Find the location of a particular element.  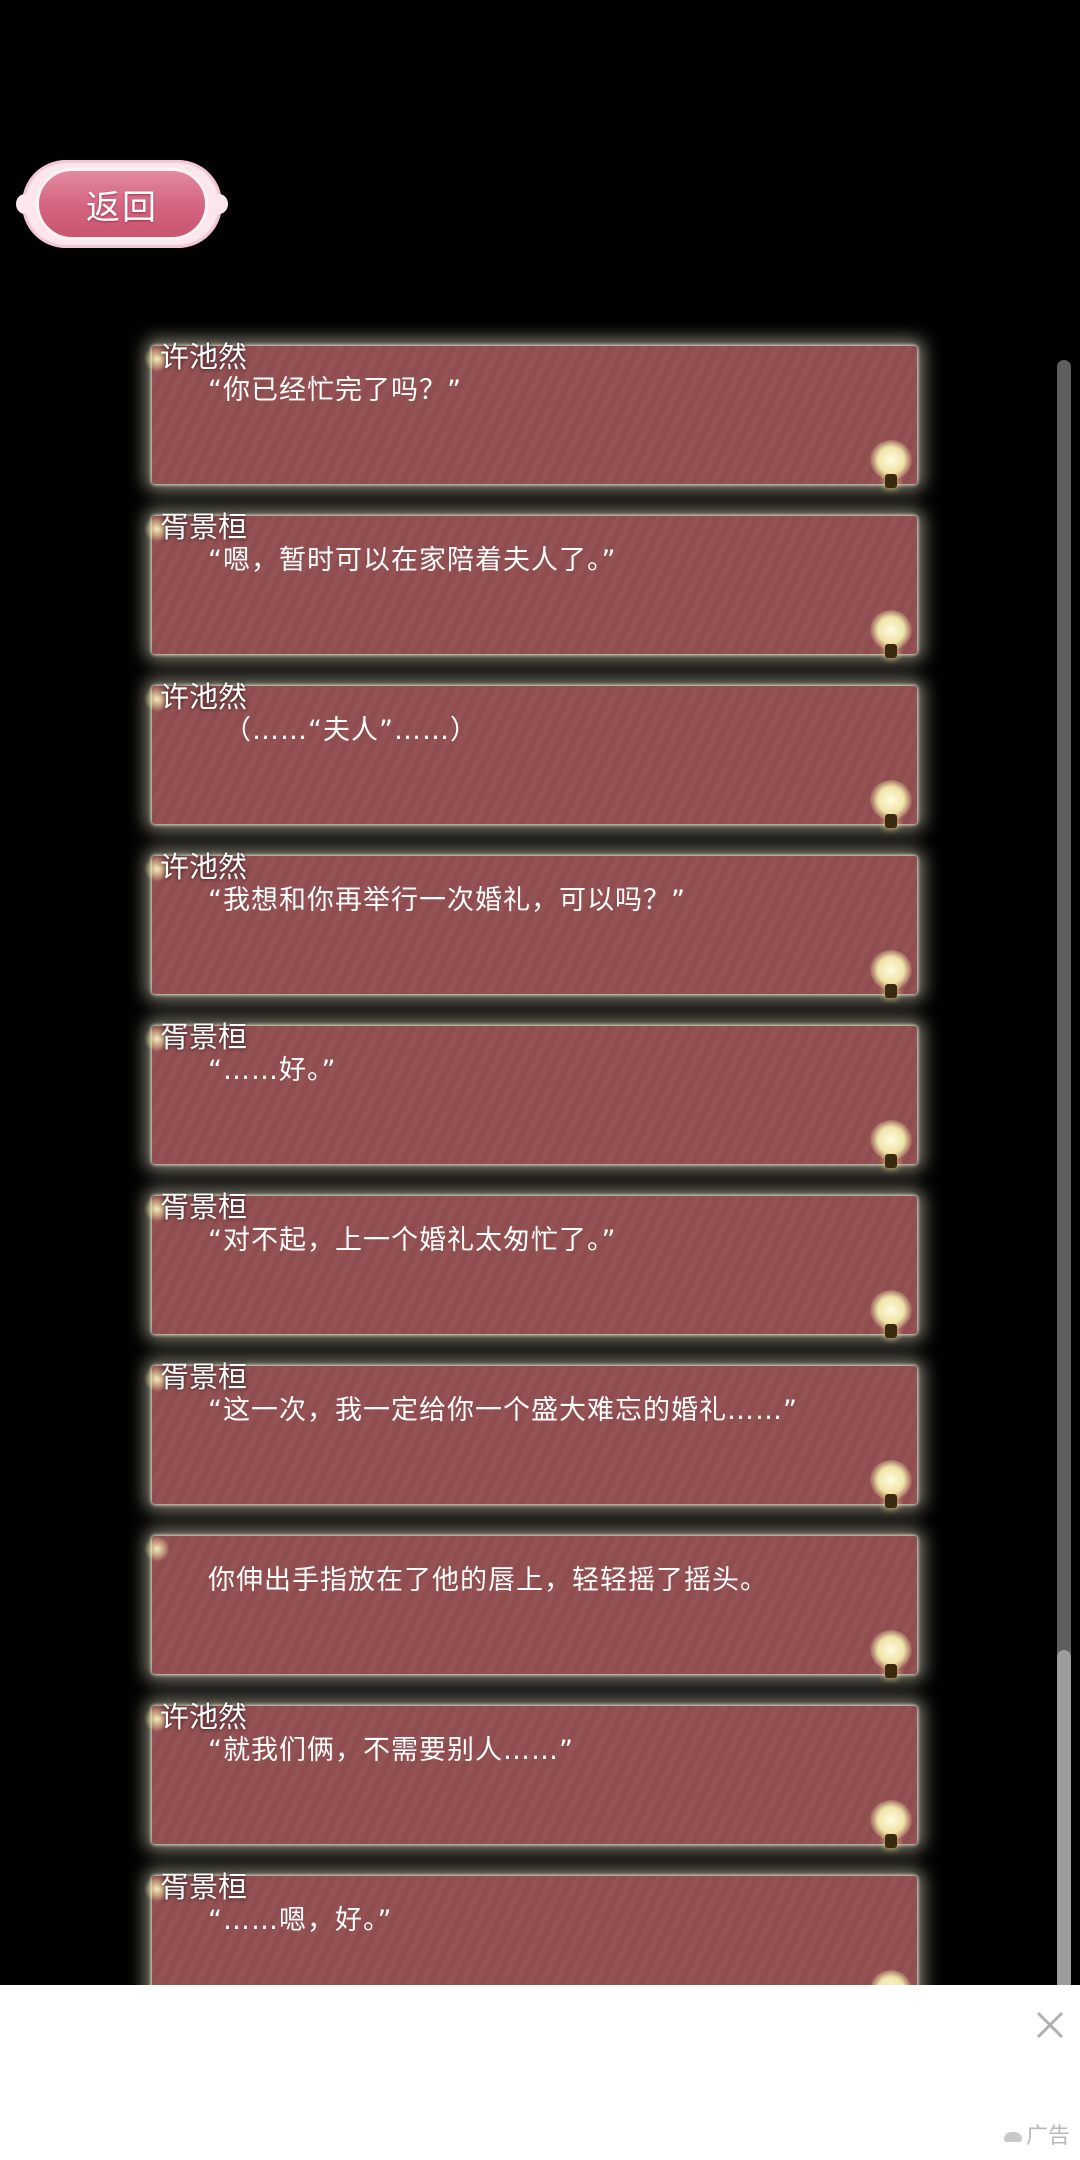

dialogue-text: “这一次，我一定给你一个盛大难忘的婚礼……” is located at coordinates (503, 1410).